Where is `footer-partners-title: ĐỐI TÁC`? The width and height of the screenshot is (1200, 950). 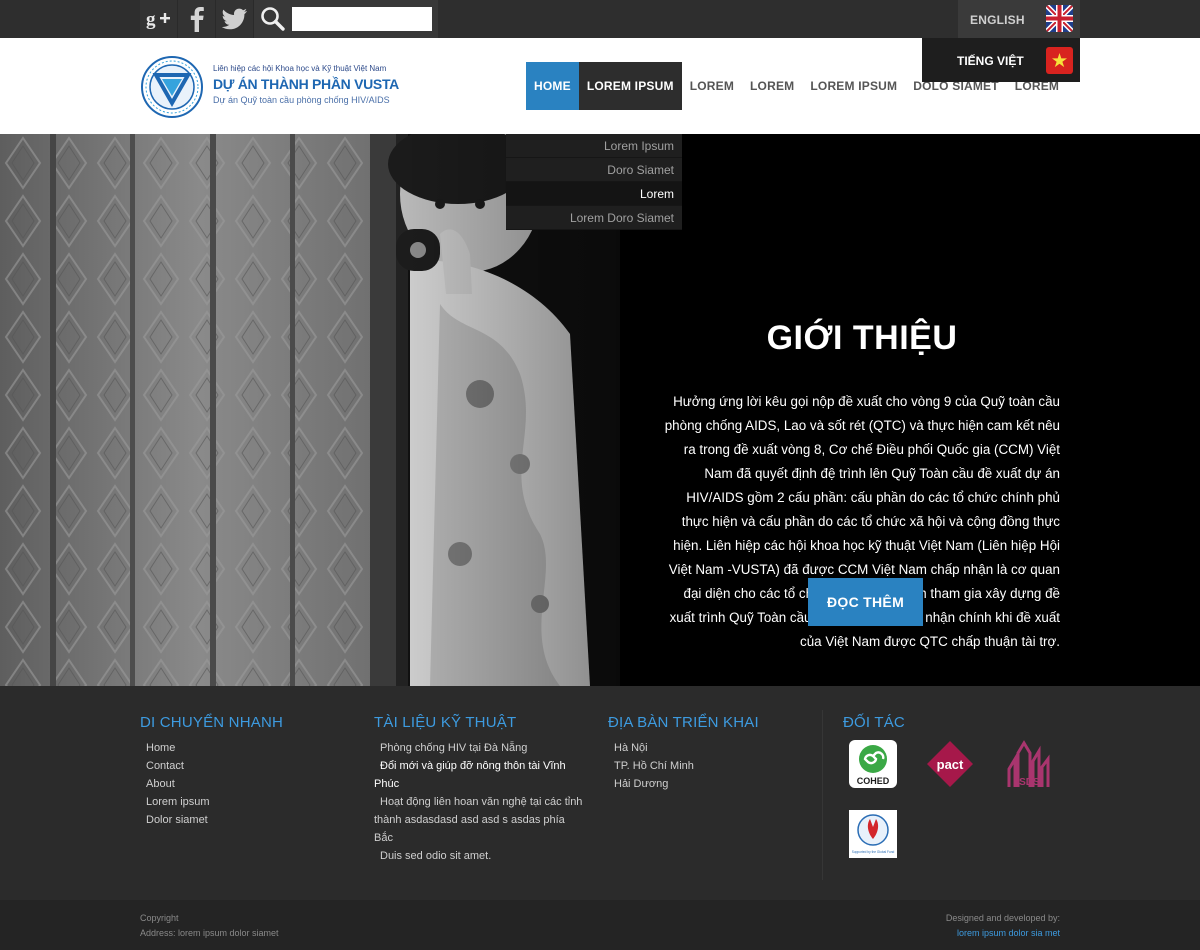
footer-partners-title: ĐỐI TÁC is located at coordinates (874, 722).